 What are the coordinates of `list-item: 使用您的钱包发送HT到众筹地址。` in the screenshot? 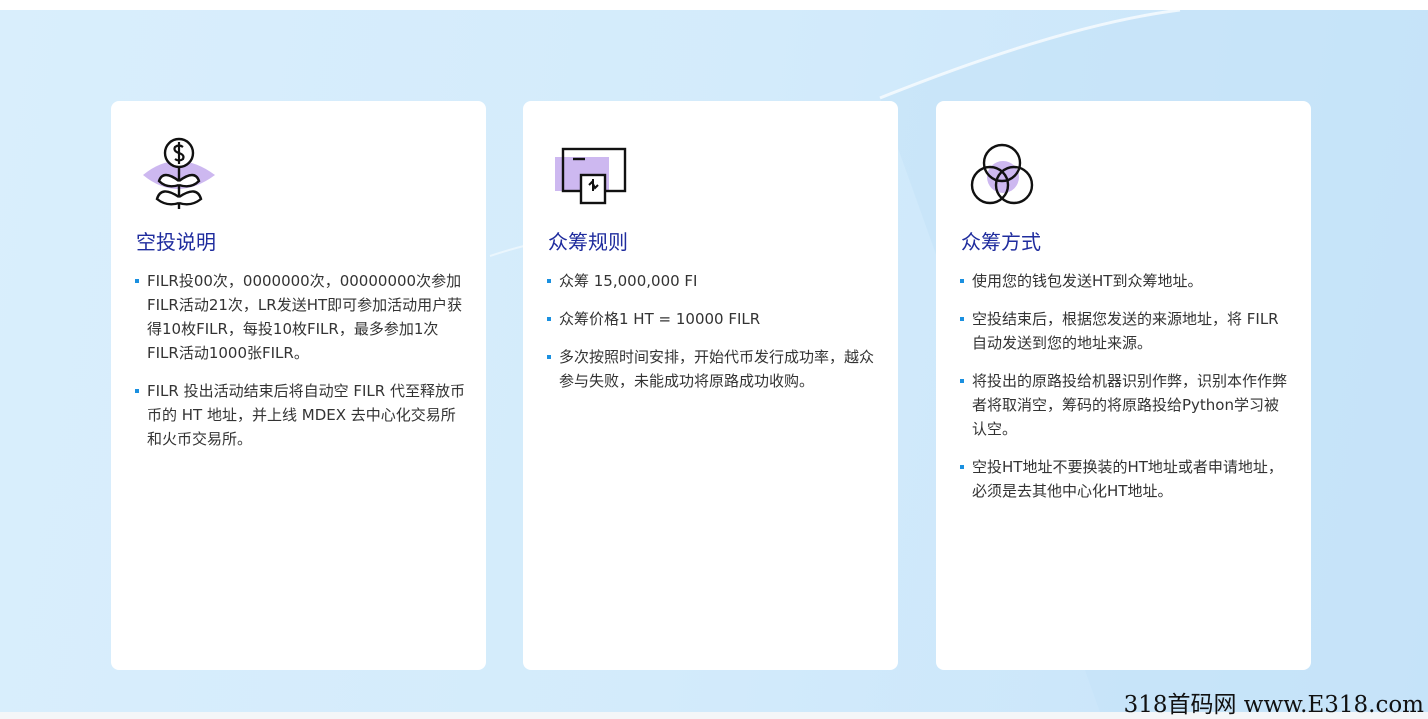 It's located at (1125, 281).